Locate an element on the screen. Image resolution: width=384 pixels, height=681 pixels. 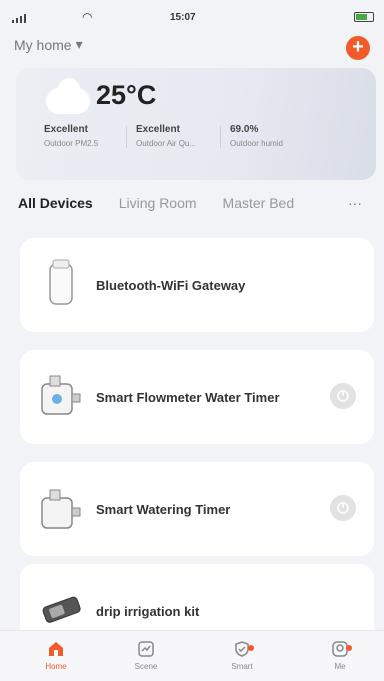
cloud-icon is located at coordinates (68, 96).